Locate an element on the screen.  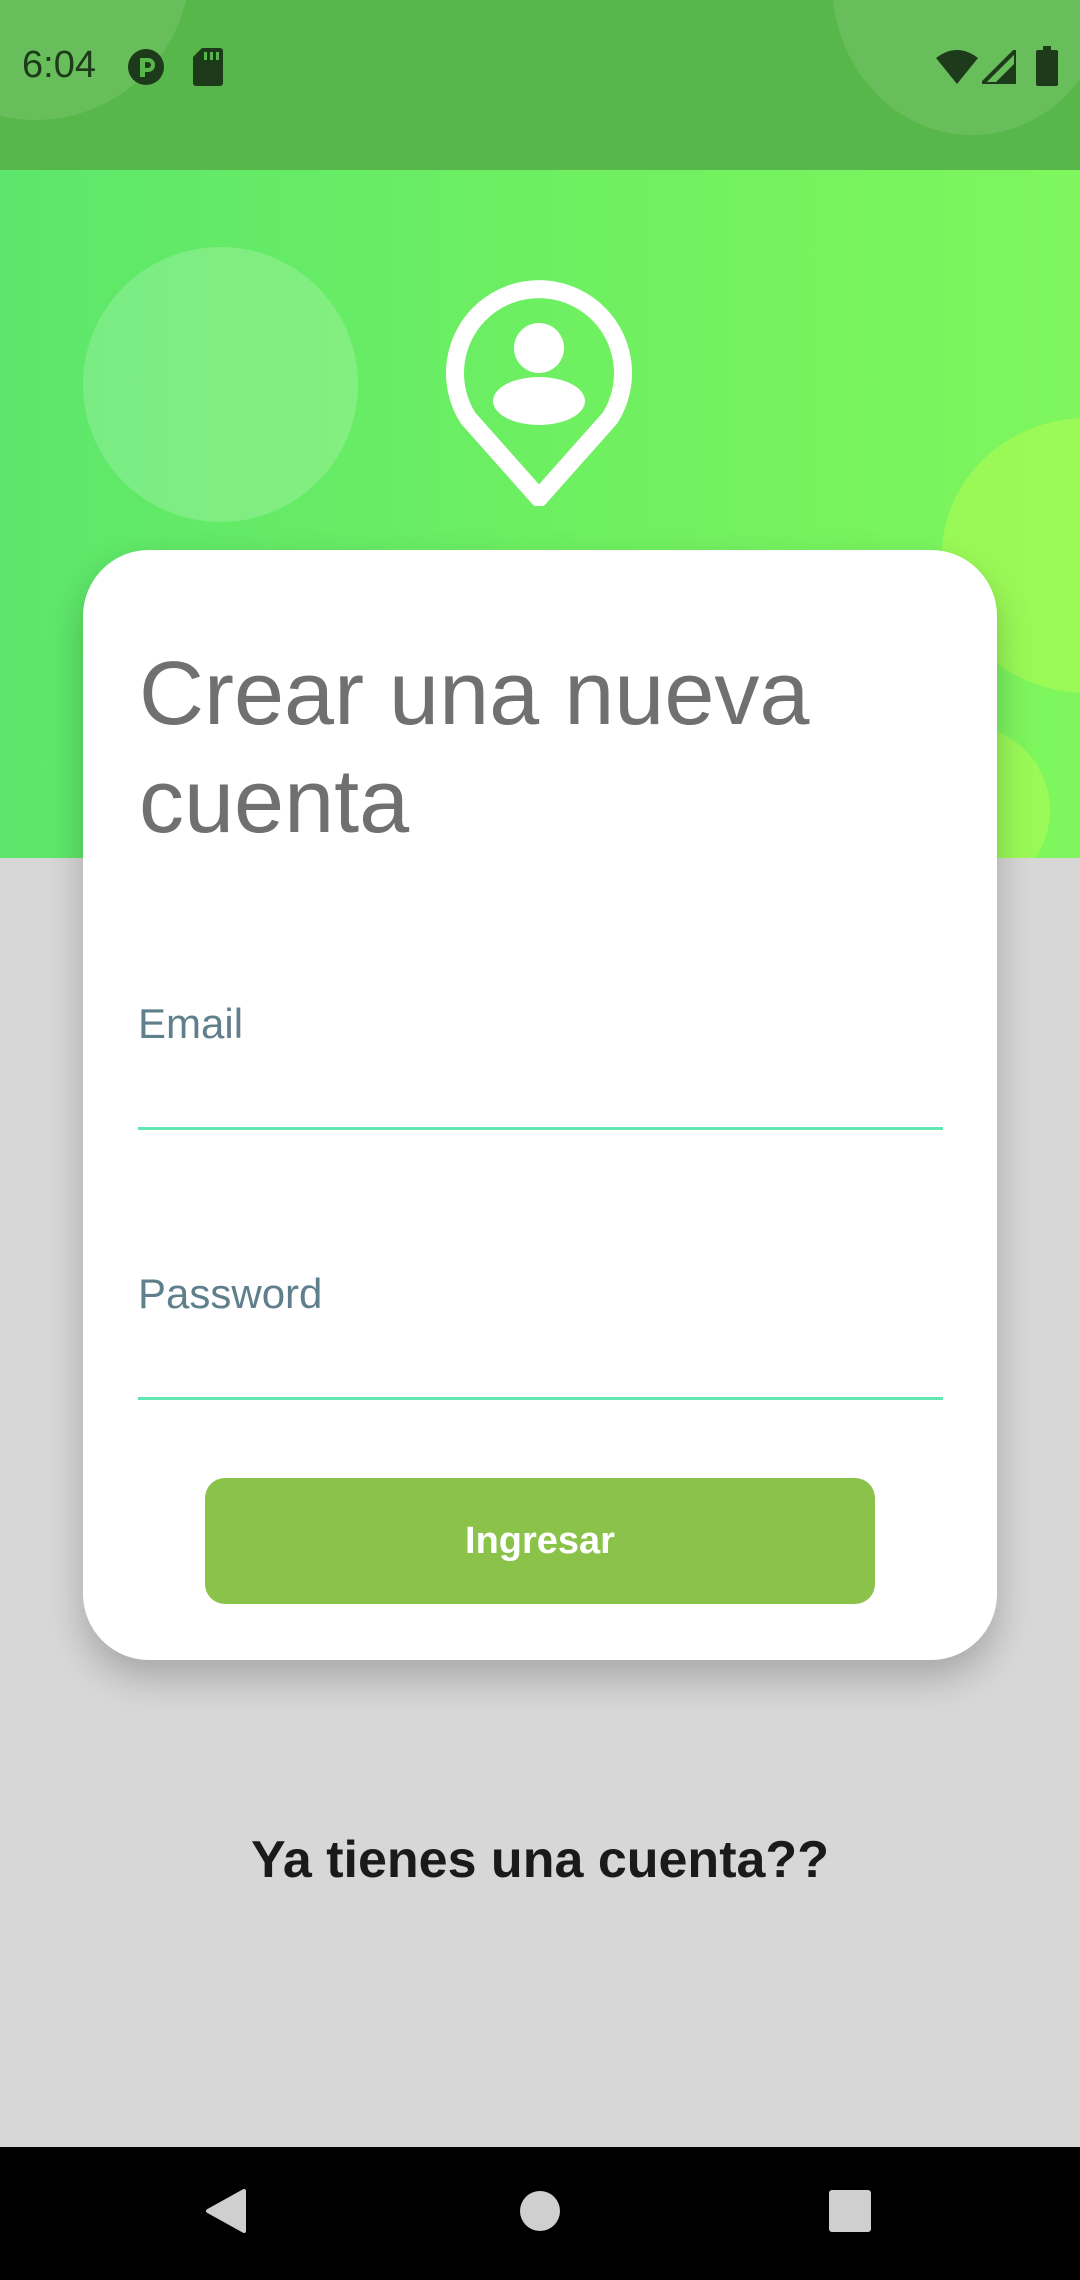
cast-icon is located at coordinates (146, 69).